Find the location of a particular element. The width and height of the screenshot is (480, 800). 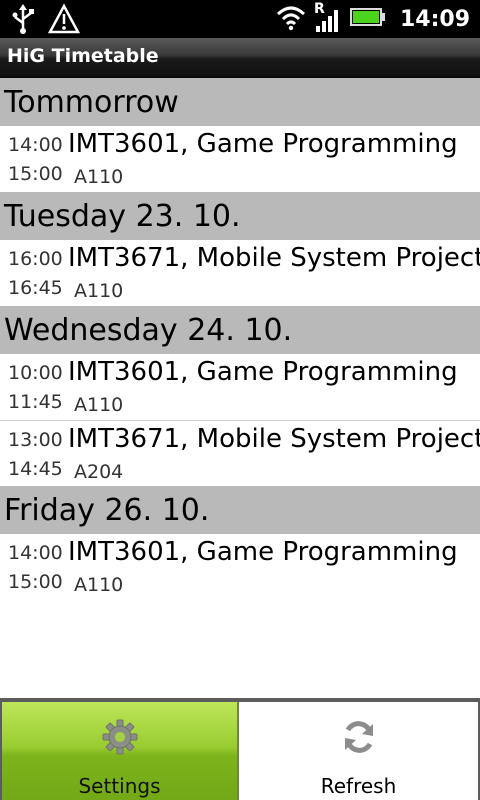

wifi-icon is located at coordinates (291, 19).